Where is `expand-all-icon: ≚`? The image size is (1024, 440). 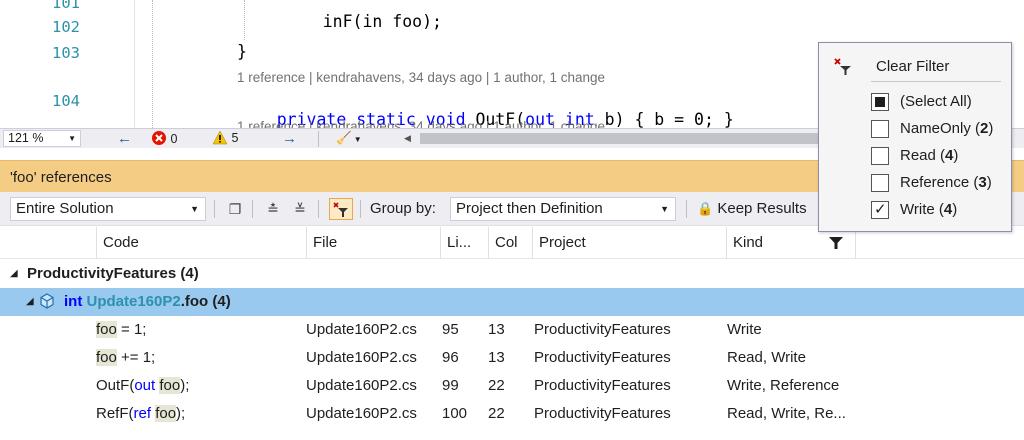
expand-all-icon: ≚ is located at coordinates (300, 209).